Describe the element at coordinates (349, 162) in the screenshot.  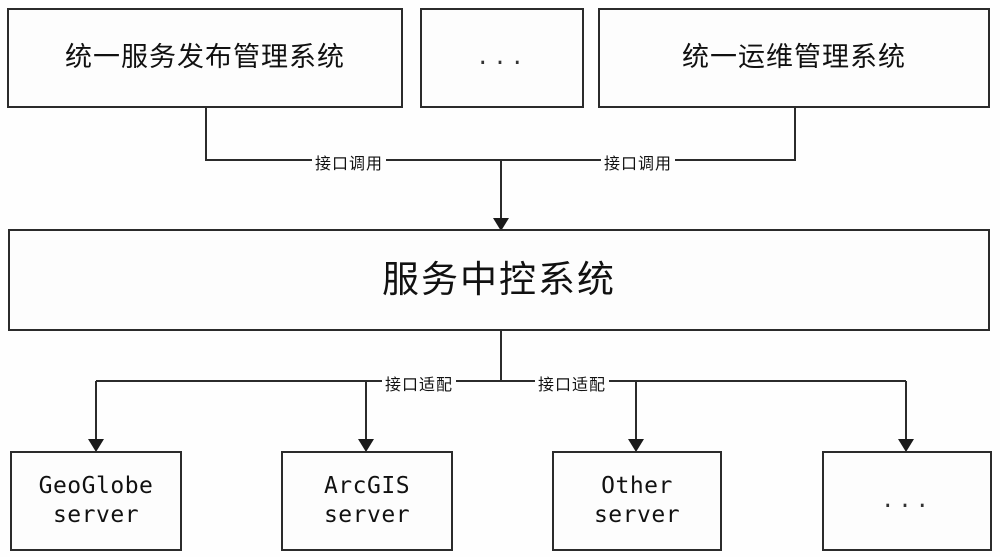
I see `edge-label-upper-left: 接口调用` at that location.